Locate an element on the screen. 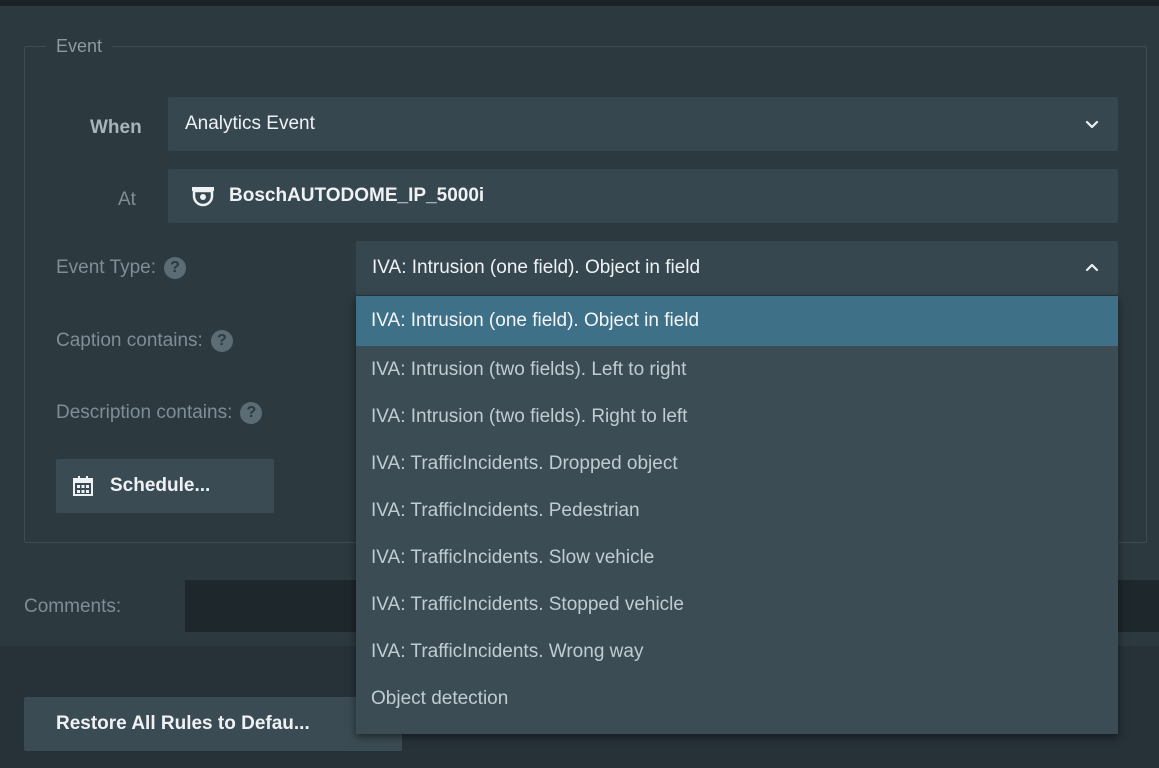 Image resolution: width=1159 pixels, height=768 pixels. event-type-label-text: Event Type: is located at coordinates (106, 268).